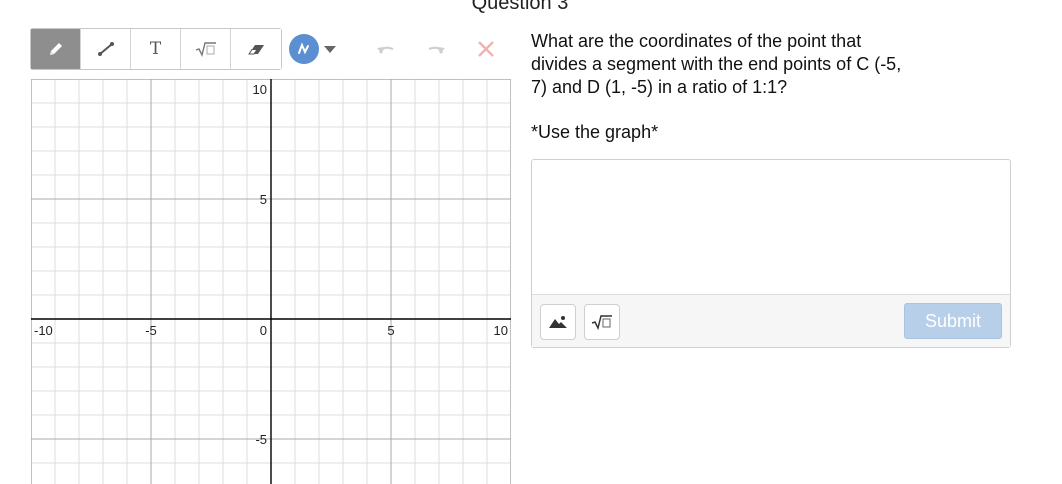  I want to click on pencil-tool-button, so click(56, 49).